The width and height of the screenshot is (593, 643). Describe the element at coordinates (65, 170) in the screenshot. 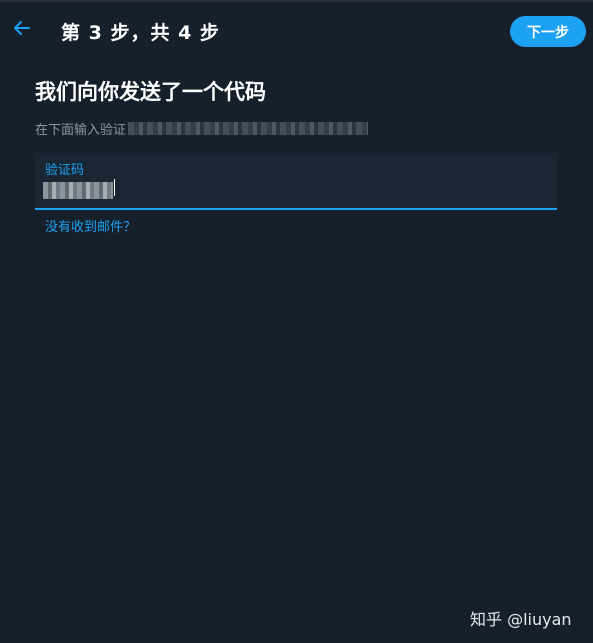

I see `verification-code-label: 验证码` at that location.